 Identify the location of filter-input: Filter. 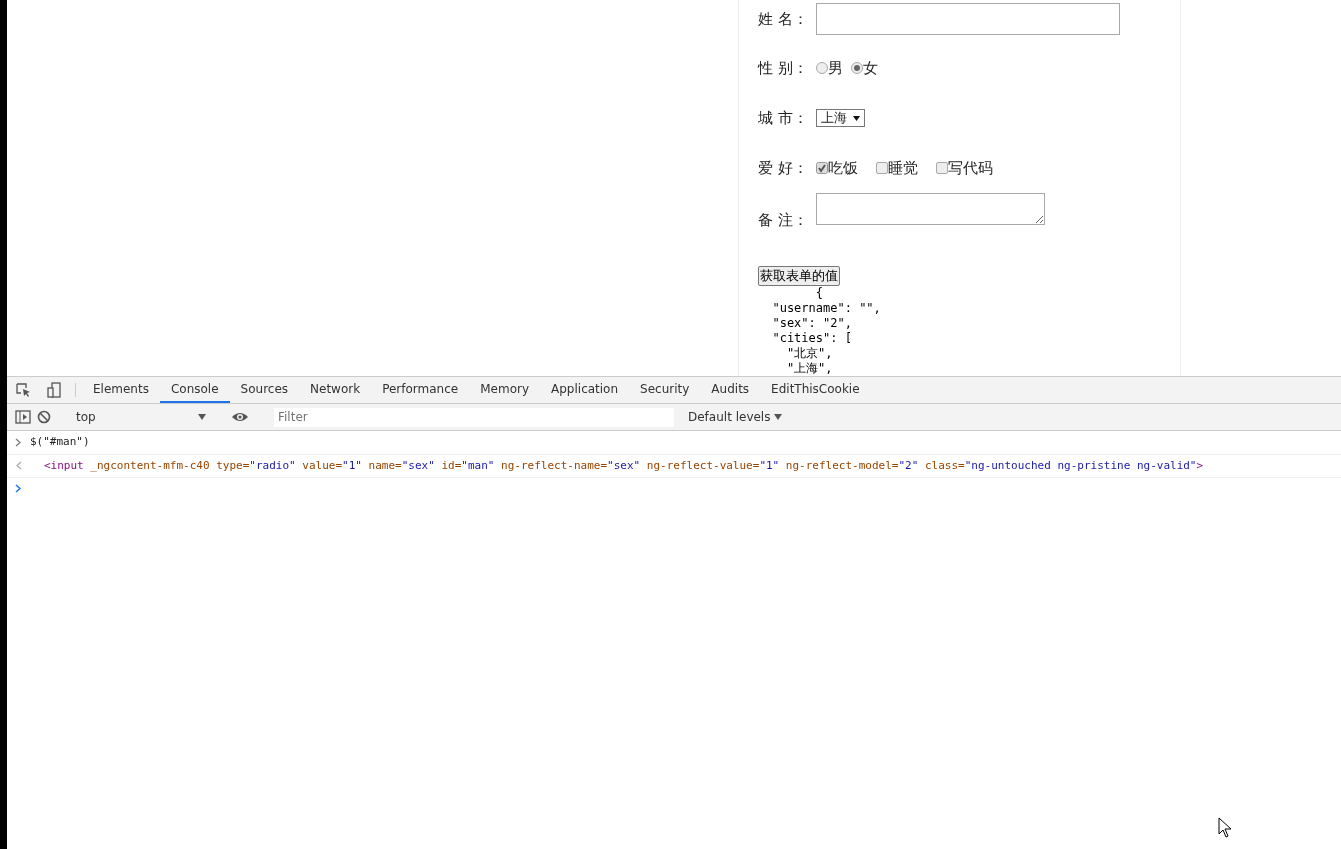
(474, 417).